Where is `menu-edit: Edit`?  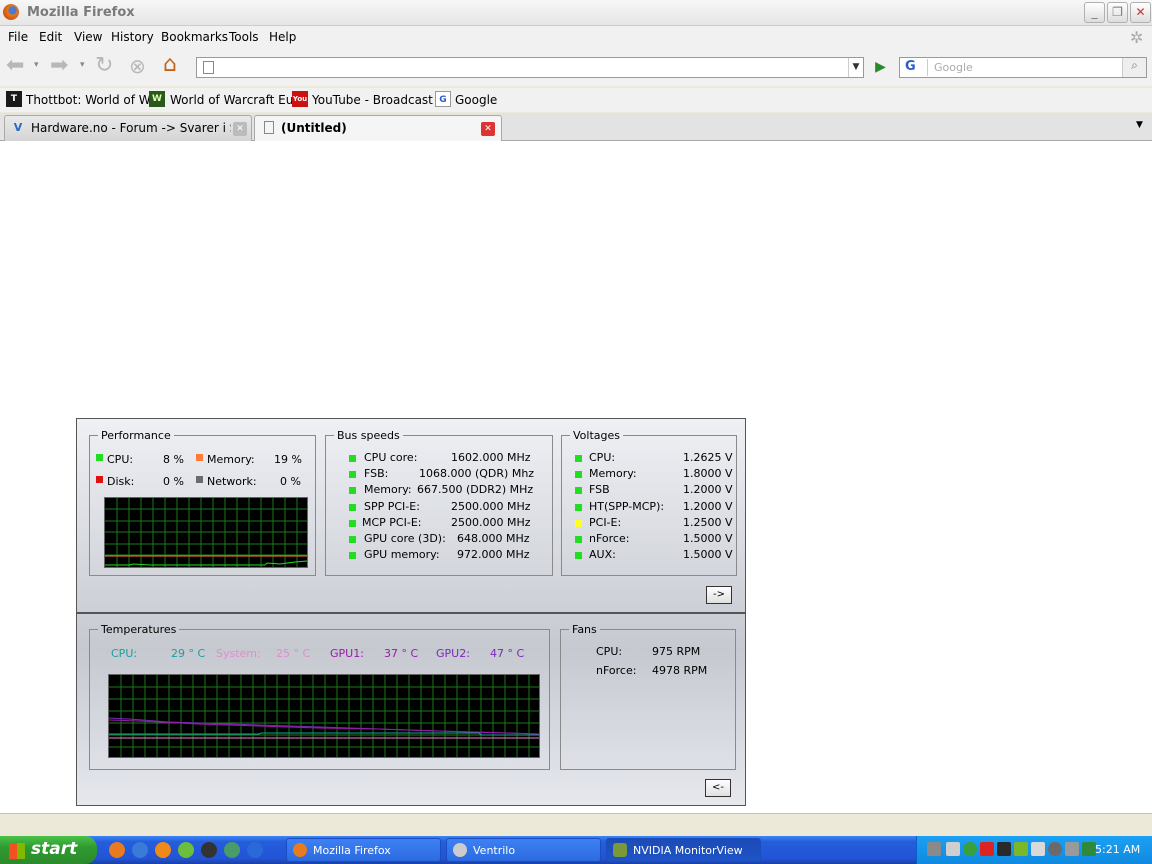
menu-edit: Edit is located at coordinates (50, 37).